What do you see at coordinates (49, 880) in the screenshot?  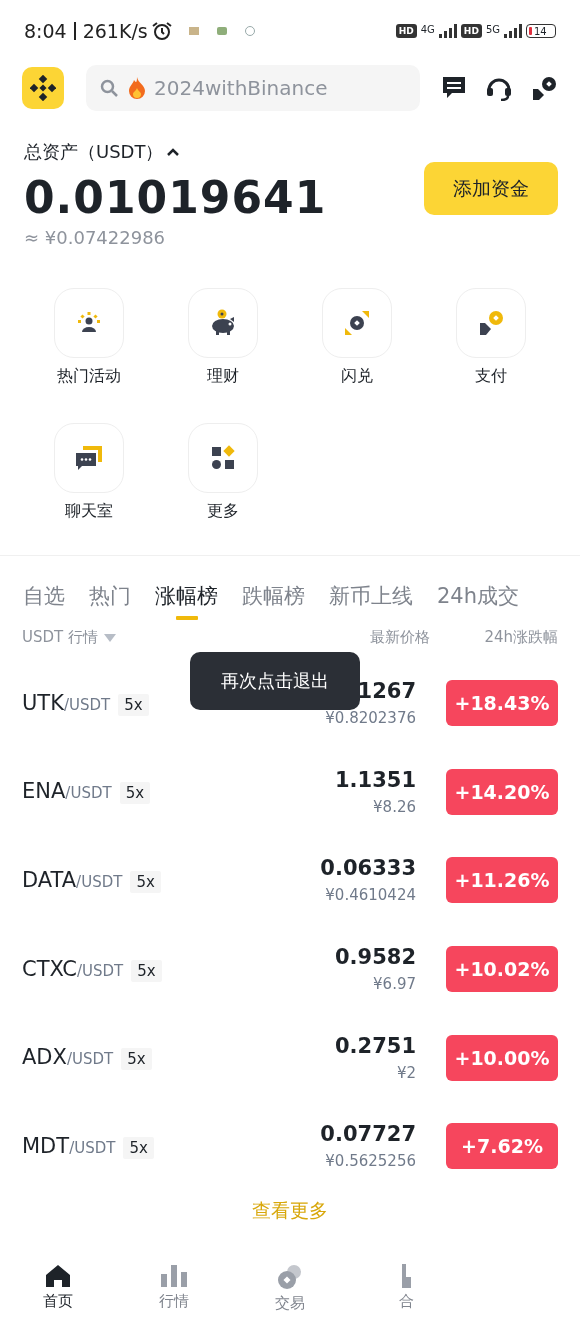 I see `coin-symbol: DATA` at bounding box center [49, 880].